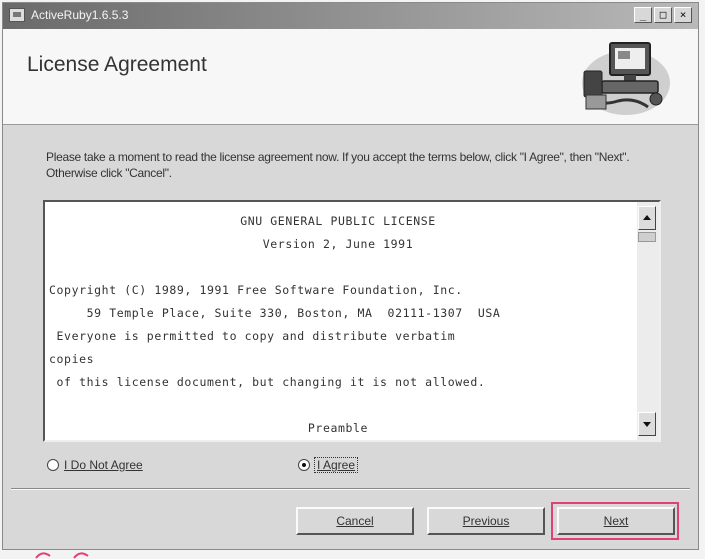  I want to click on agree-option: I Agree, so click(328, 465).